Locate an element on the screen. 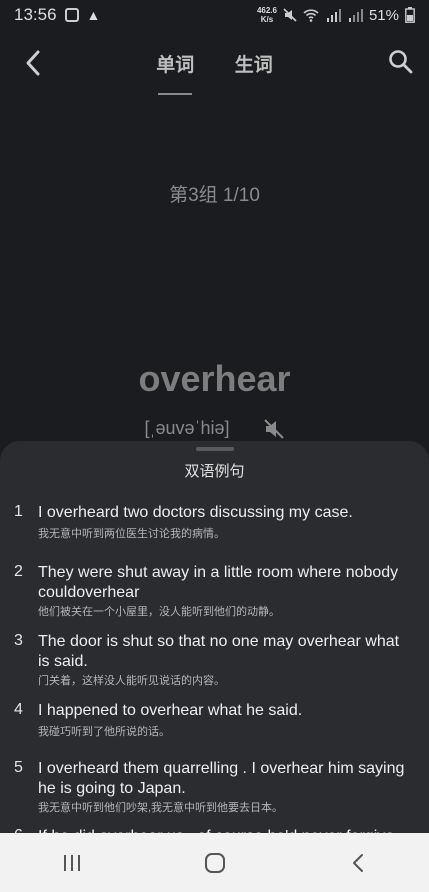 The image size is (429, 892). example-chinese: 他们被关在一个小屋里，没人能听到他们的动静。 is located at coordinates (159, 612).